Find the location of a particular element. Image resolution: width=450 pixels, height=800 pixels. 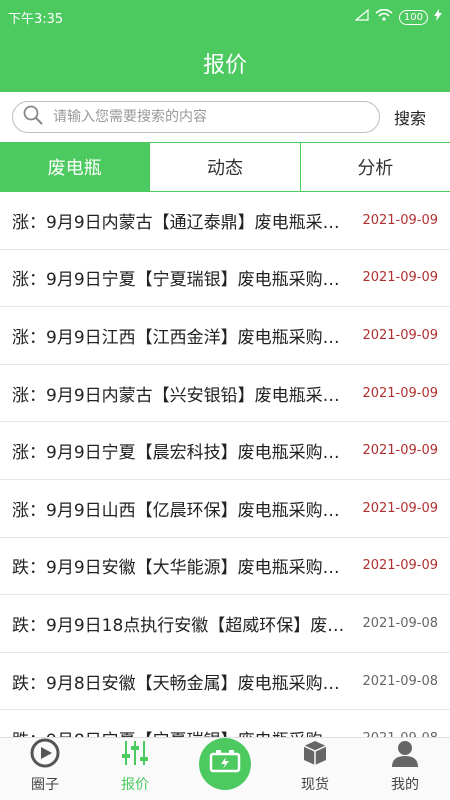

category-tabs: 废电瓶 动态 分析 is located at coordinates (225, 167).